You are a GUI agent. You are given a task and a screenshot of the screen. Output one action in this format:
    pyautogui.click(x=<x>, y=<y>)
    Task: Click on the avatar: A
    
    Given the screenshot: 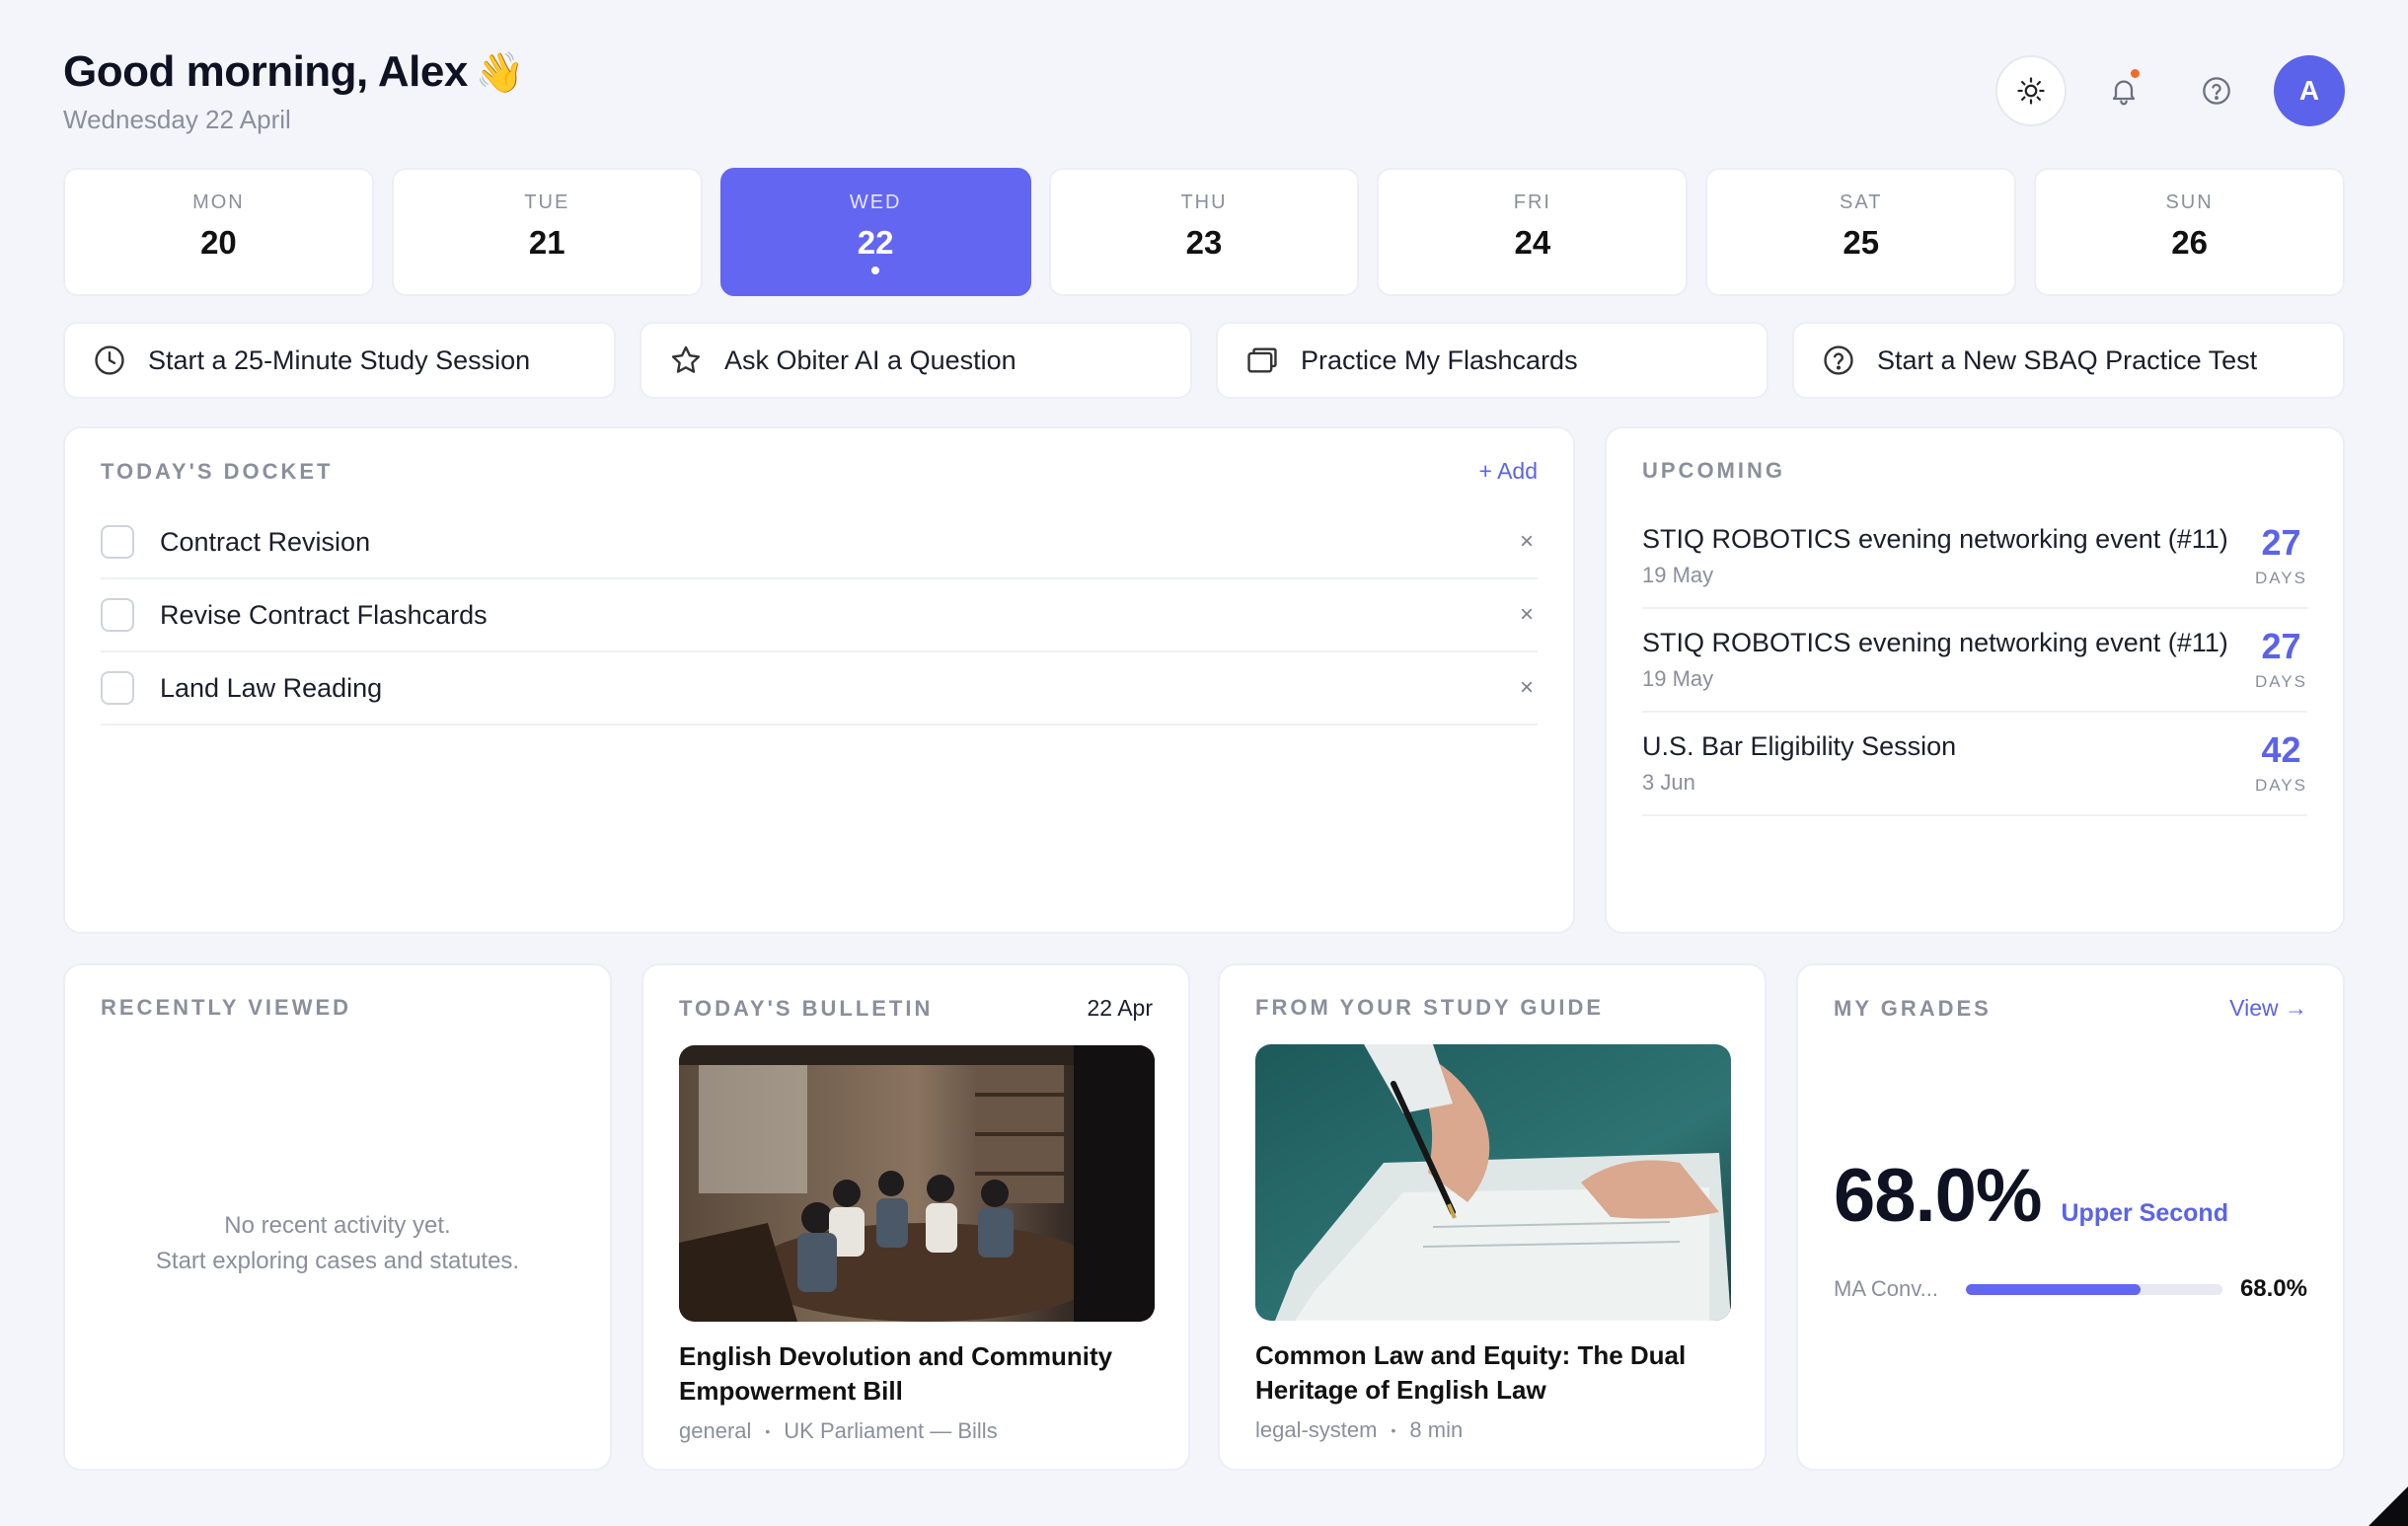 What is the action you would take?
    pyautogui.click(x=2310, y=91)
    